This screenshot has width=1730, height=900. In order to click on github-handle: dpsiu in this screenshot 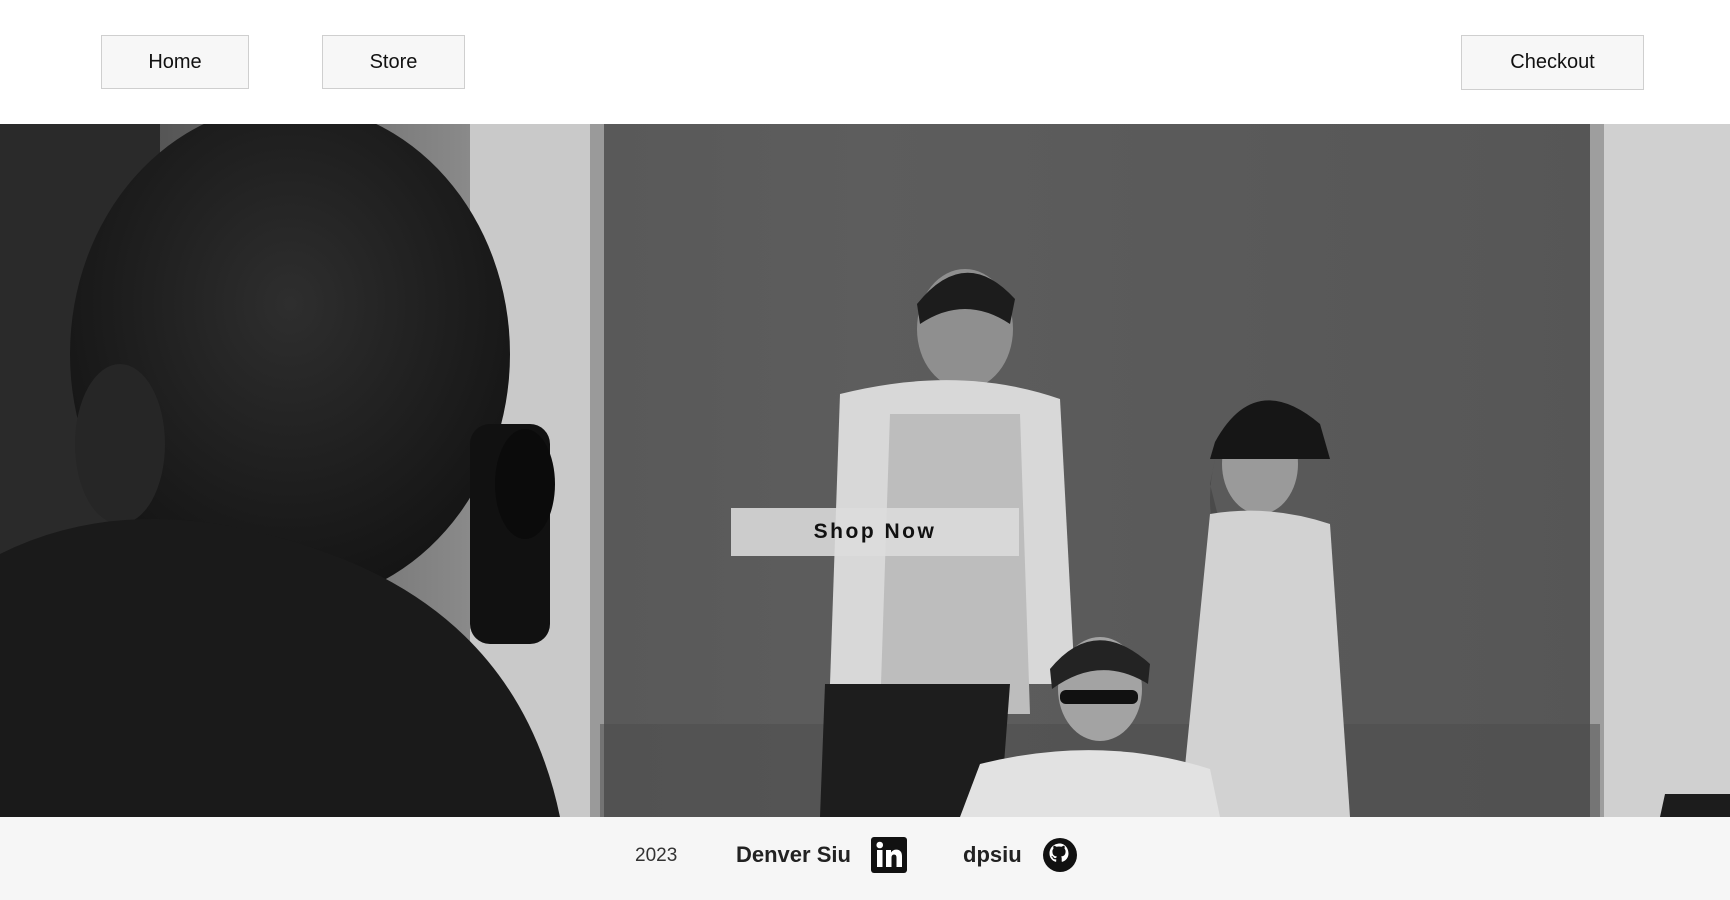, I will do `click(992, 854)`.